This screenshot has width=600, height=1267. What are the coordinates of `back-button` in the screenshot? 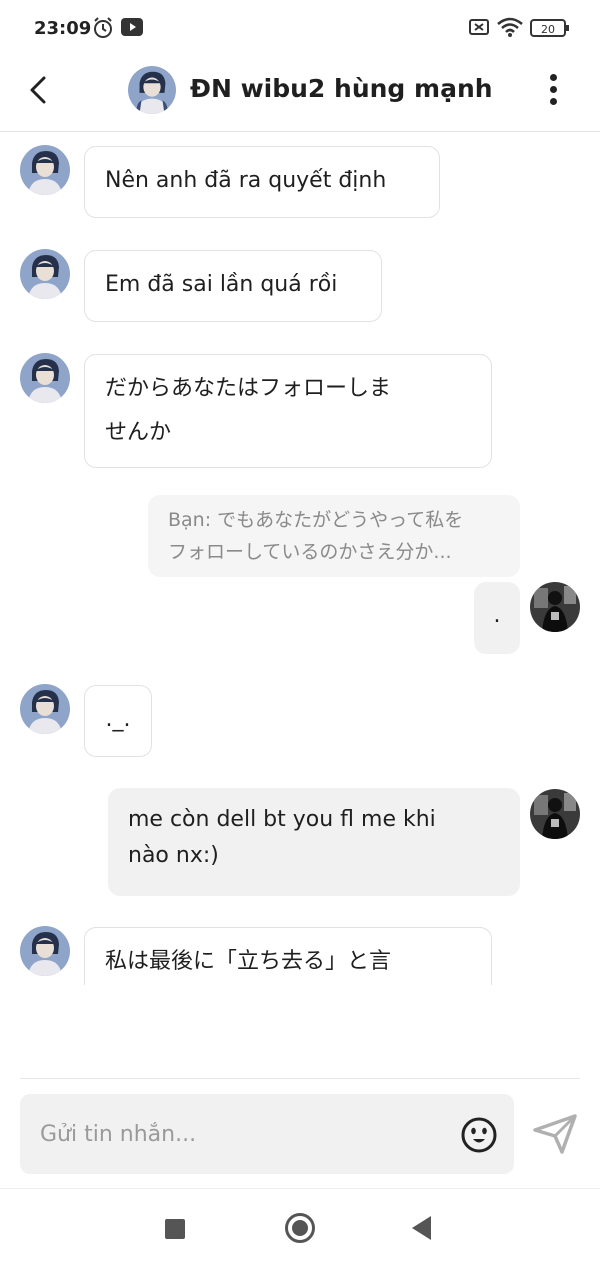 It's located at (40, 90).